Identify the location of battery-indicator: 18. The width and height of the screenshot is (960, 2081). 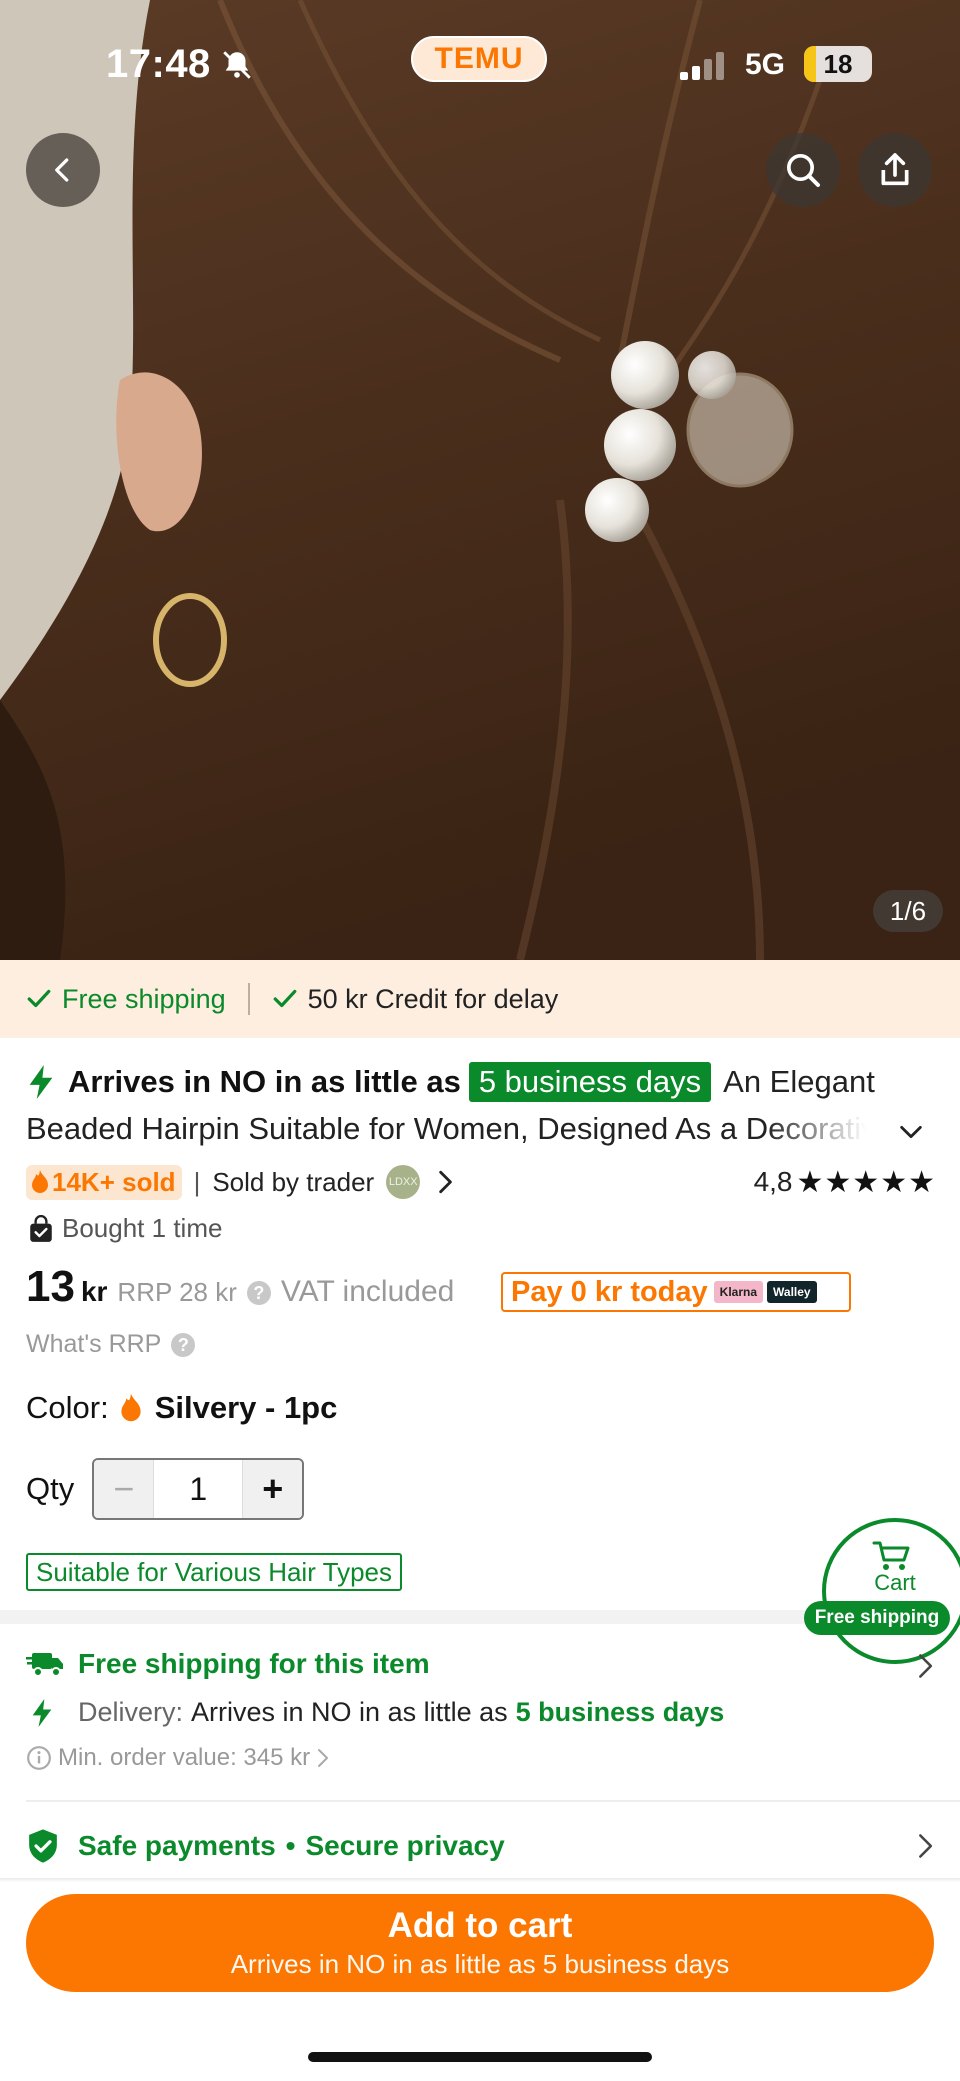
(838, 64).